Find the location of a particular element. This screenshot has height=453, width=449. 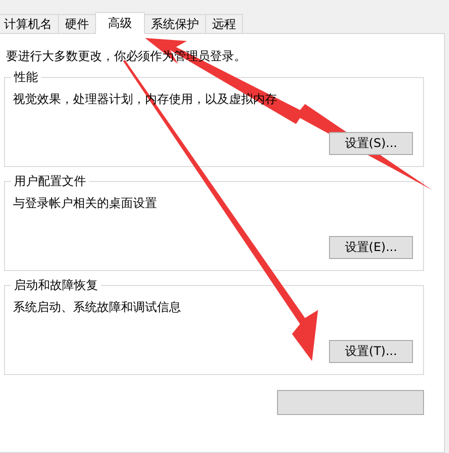

tab: 硬件 is located at coordinates (77, 23).